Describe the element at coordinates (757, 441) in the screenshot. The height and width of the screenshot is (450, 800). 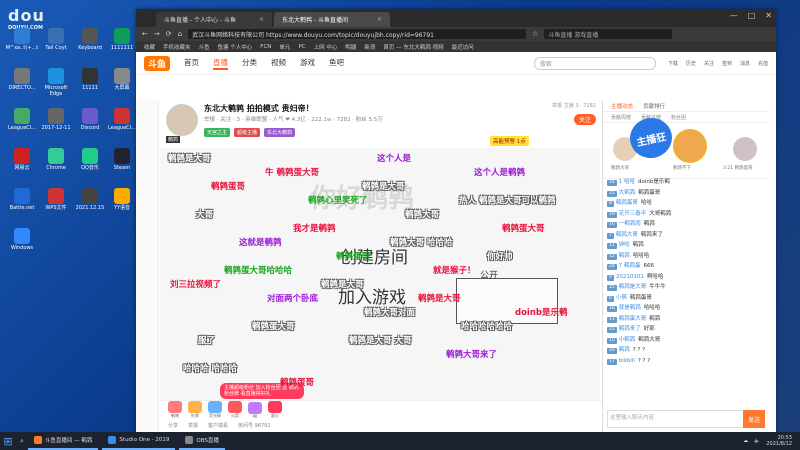
I see `volume-icon: 🔈` at that location.